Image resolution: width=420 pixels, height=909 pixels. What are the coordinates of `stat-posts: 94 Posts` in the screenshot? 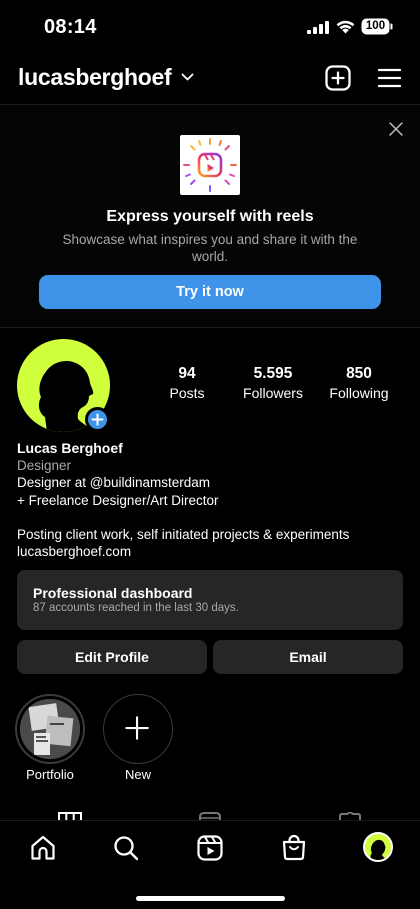 It's located at (187, 383).